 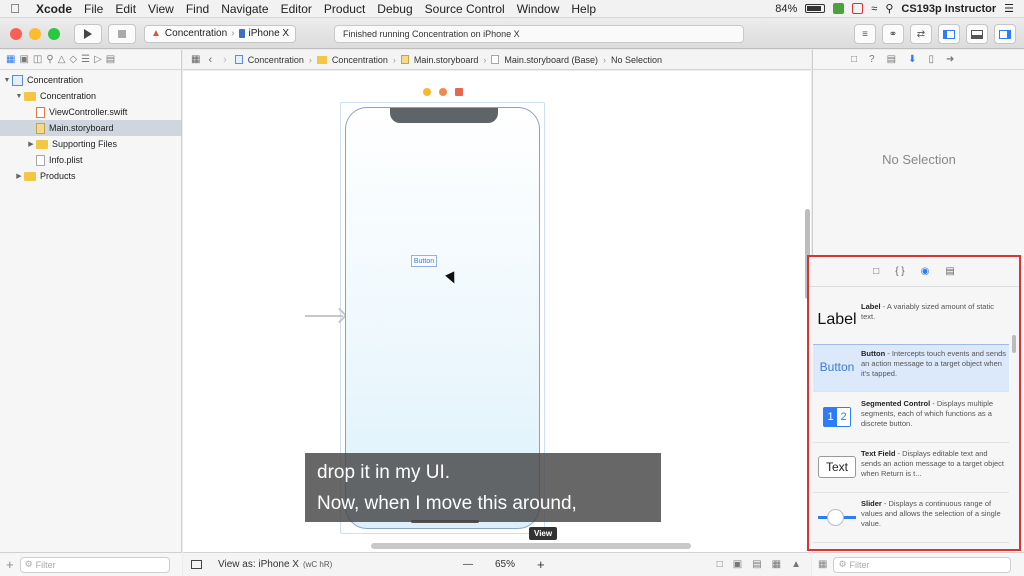 I want to click on assistant-editor-button: ⚭, so click(x=893, y=34).